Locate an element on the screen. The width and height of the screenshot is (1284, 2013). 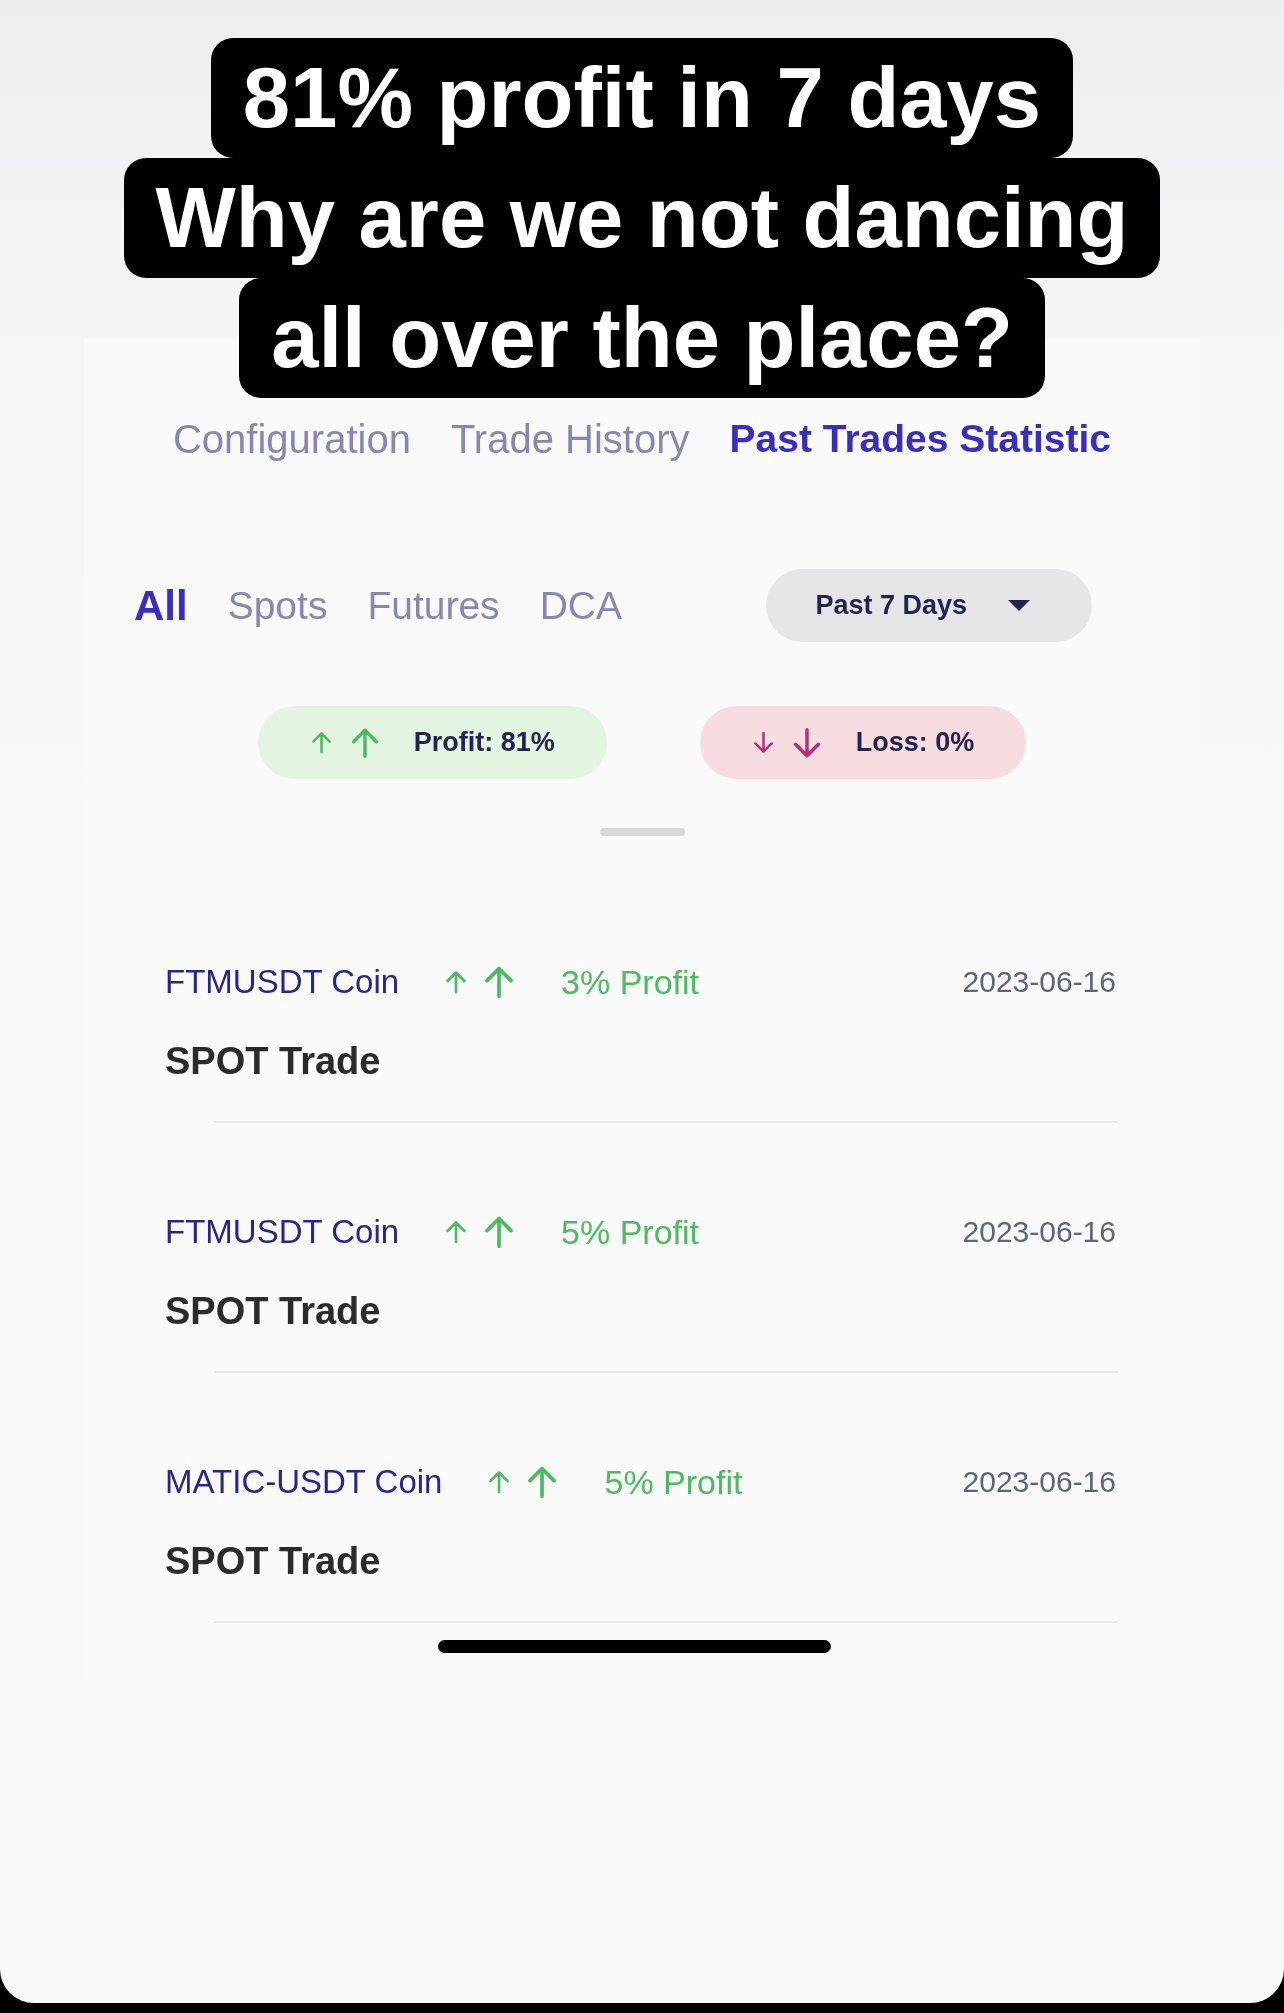
trade-result: 3% Profit is located at coordinates (630, 982).